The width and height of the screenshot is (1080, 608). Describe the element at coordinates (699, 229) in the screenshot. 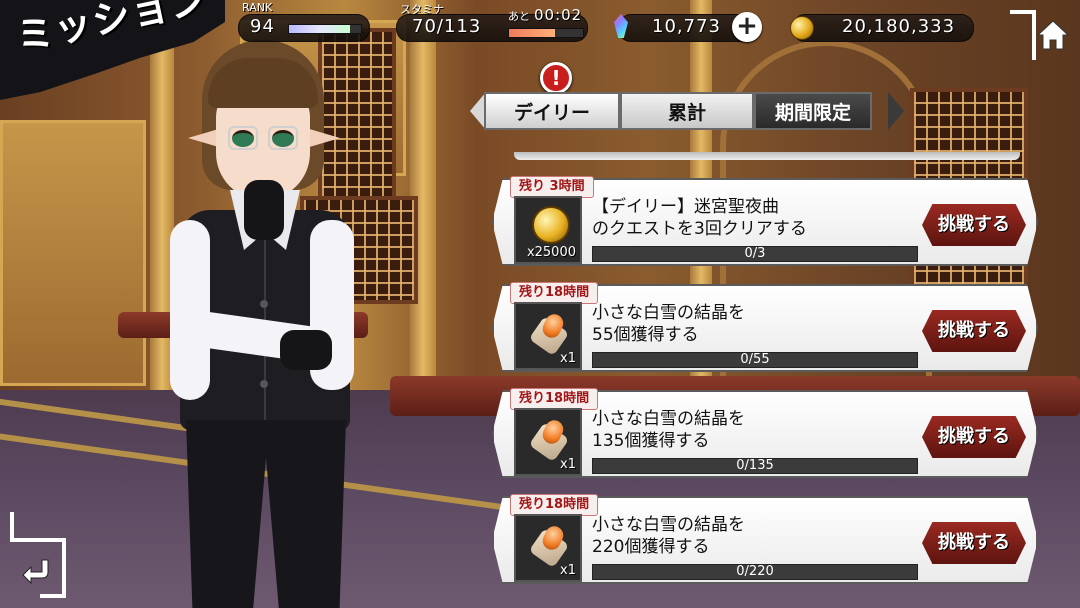

I see `mission-text-line: のクエストを3回クリアする` at that location.